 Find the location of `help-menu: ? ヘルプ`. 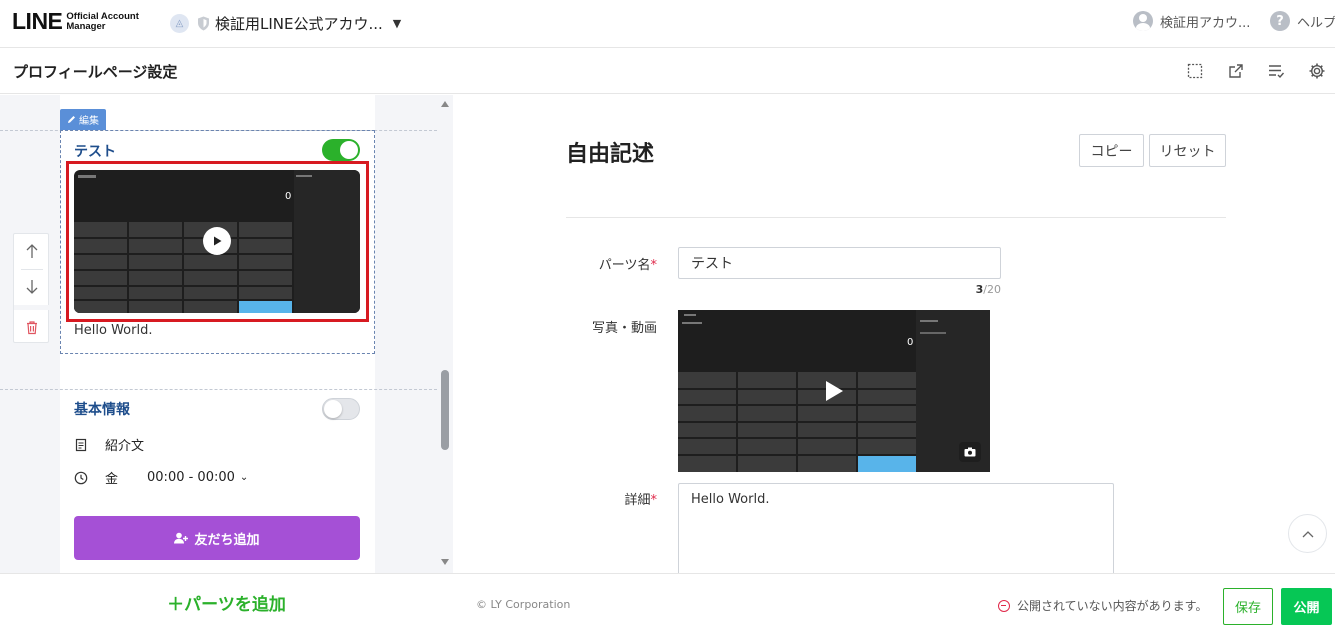

help-menu: ? ヘルプ is located at coordinates (1302, 21).